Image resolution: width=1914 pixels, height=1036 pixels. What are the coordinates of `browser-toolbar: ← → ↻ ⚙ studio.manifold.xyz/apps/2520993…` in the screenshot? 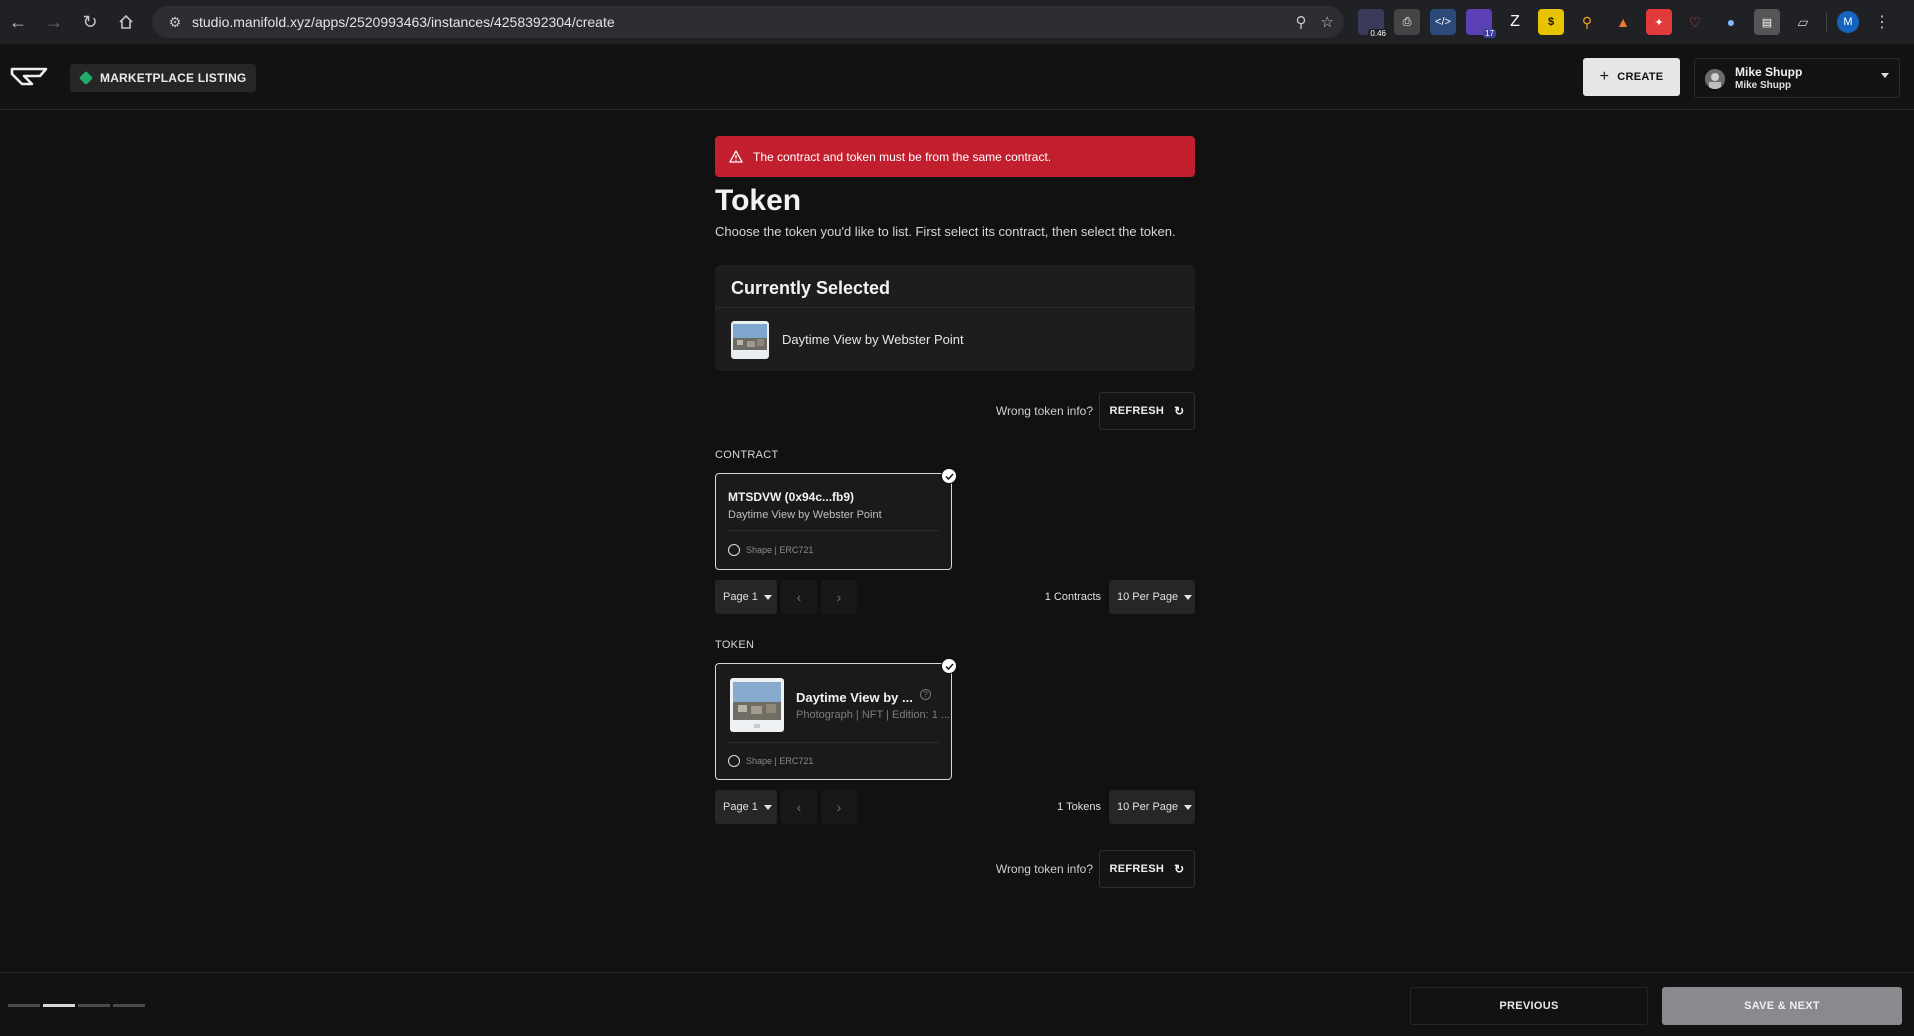 It's located at (957, 22).